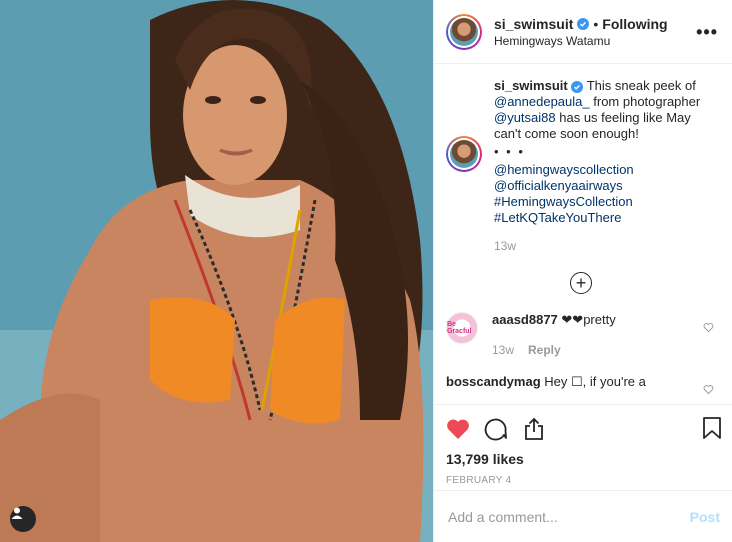 This screenshot has width=732, height=542. I want to click on more-options-icon: •••, so click(707, 32).